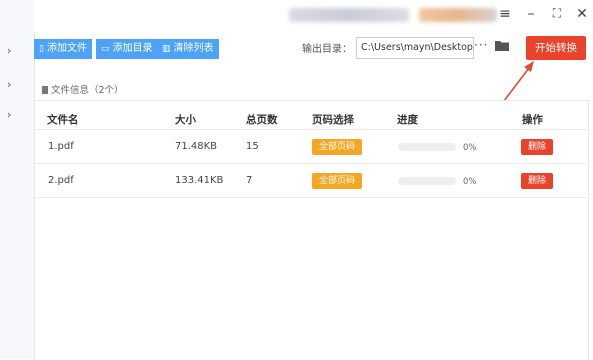  Describe the element at coordinates (249, 180) in the screenshot. I see `page-count: 7` at that location.